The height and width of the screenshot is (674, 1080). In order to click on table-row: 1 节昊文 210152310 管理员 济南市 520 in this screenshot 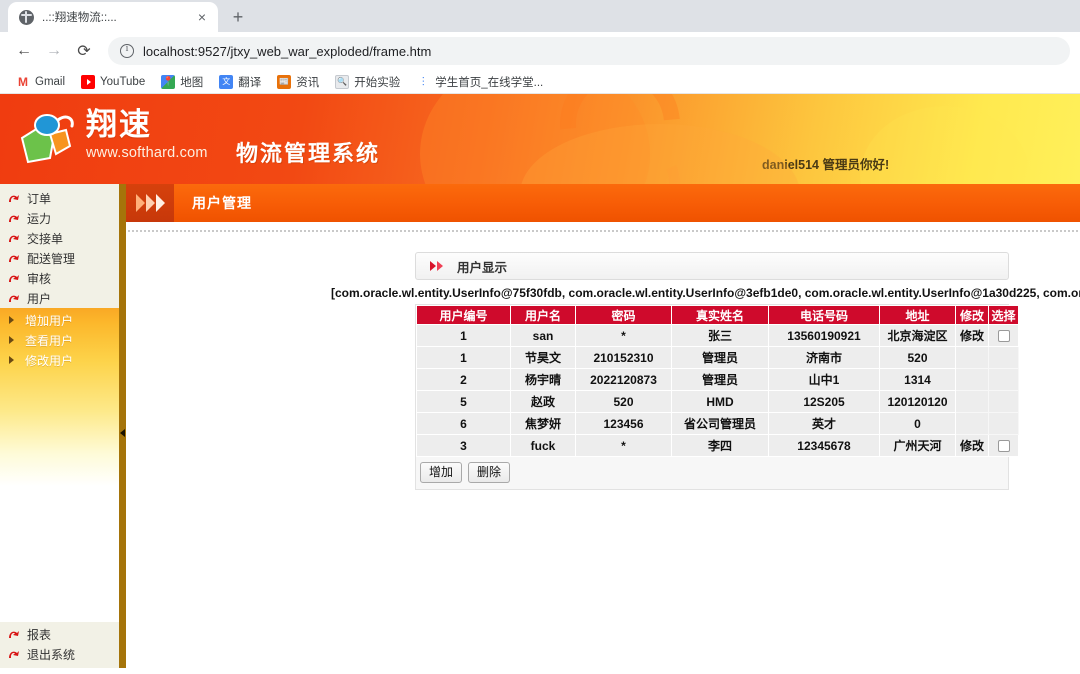, I will do `click(717, 357)`.